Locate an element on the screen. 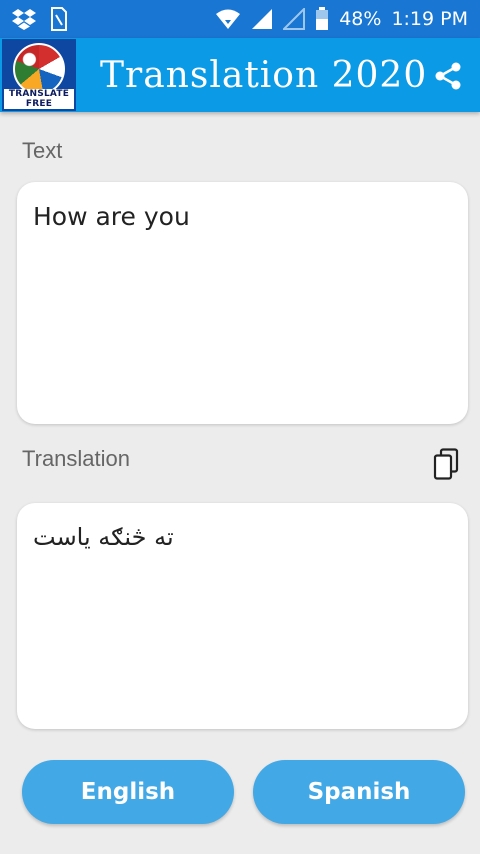 Image resolution: width=480 pixels, height=854 pixels. battery-percent: 48% is located at coordinates (360, 19).